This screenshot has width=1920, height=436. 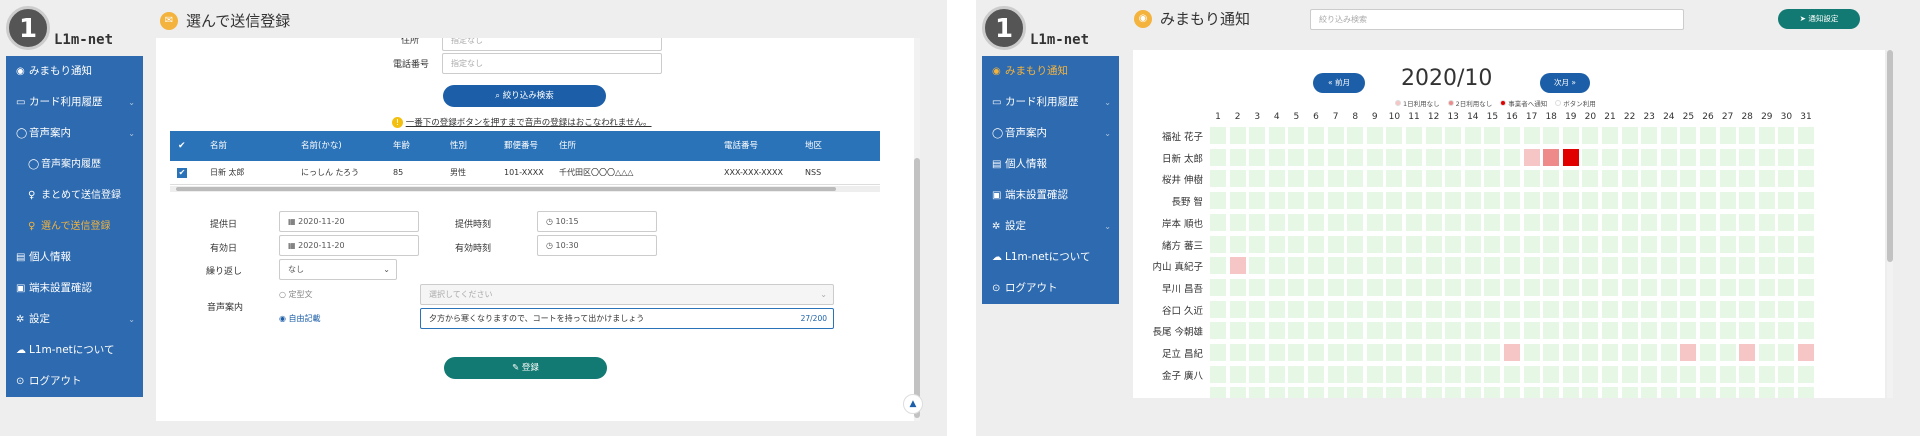 What do you see at coordinates (1050, 71) in the screenshot?
I see `sidebar-item: ◉ みまもり通知` at bounding box center [1050, 71].